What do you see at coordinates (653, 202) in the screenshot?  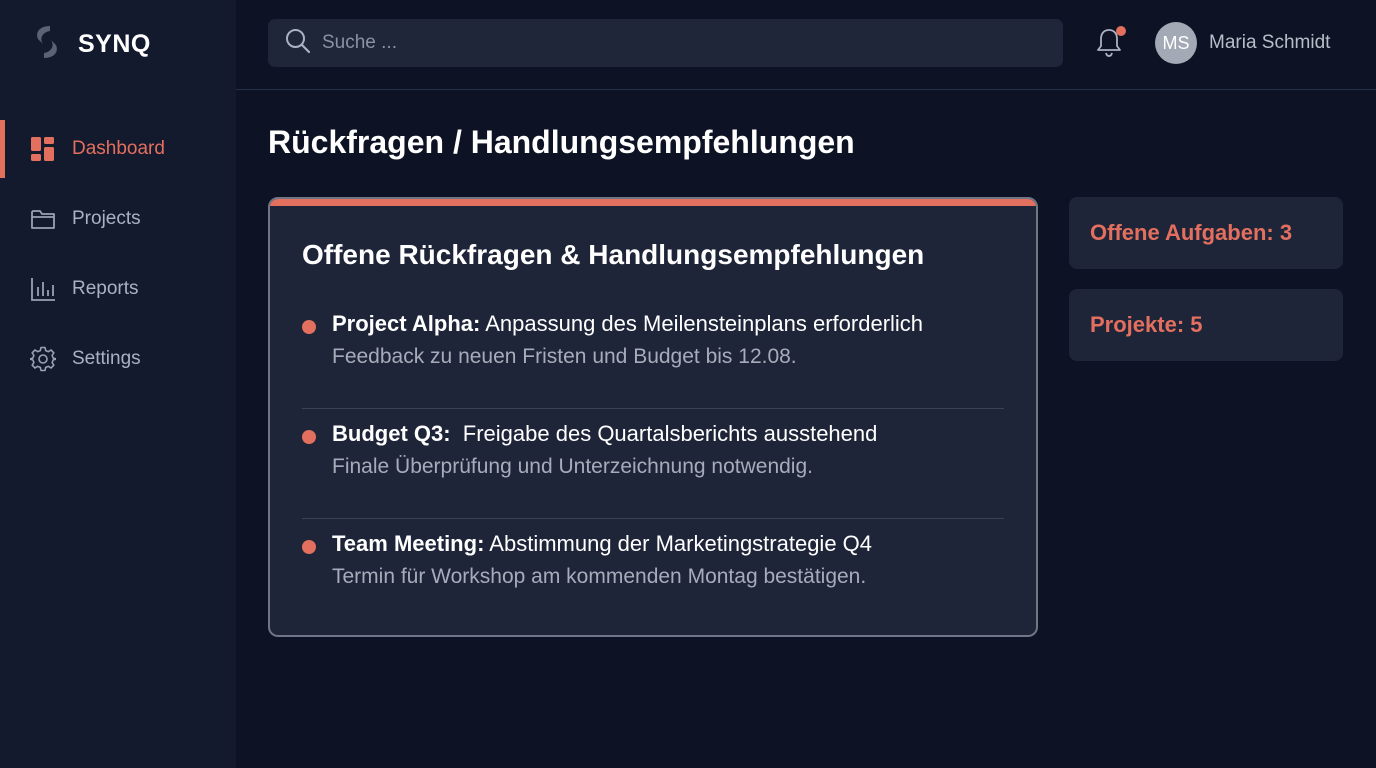 I see `card-accent-bar` at bounding box center [653, 202].